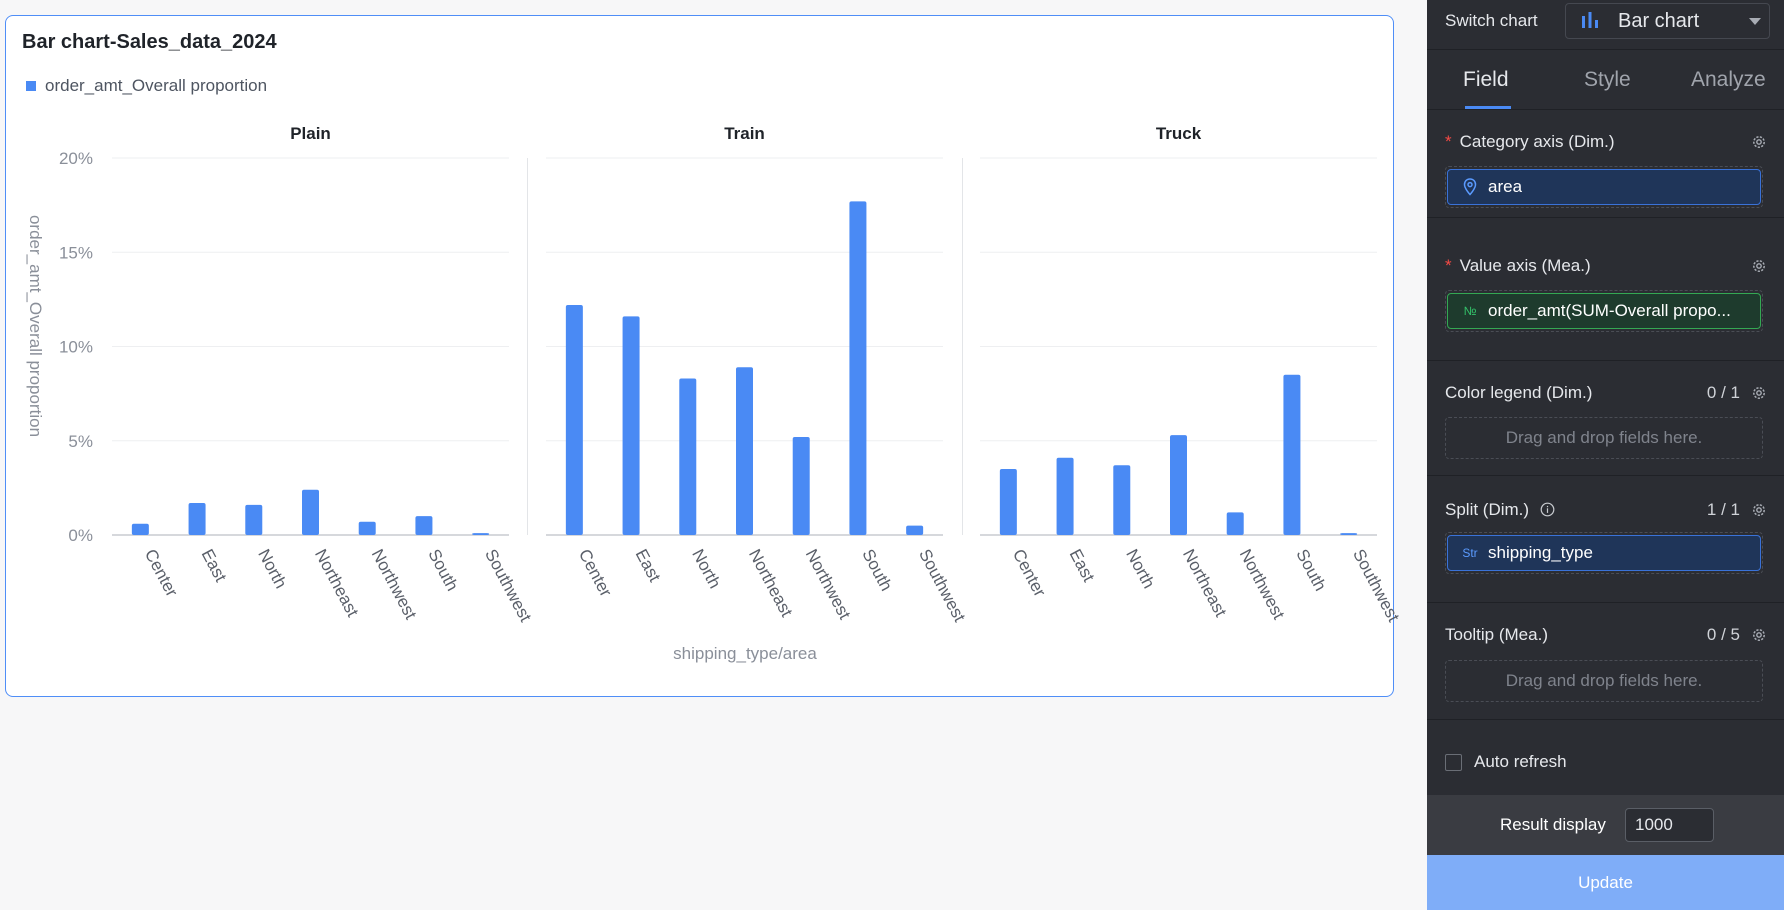 Image resolution: width=1784 pixels, height=910 pixels. Describe the element at coordinates (76, 347) in the screenshot. I see `y-tick-label: 10%` at that location.